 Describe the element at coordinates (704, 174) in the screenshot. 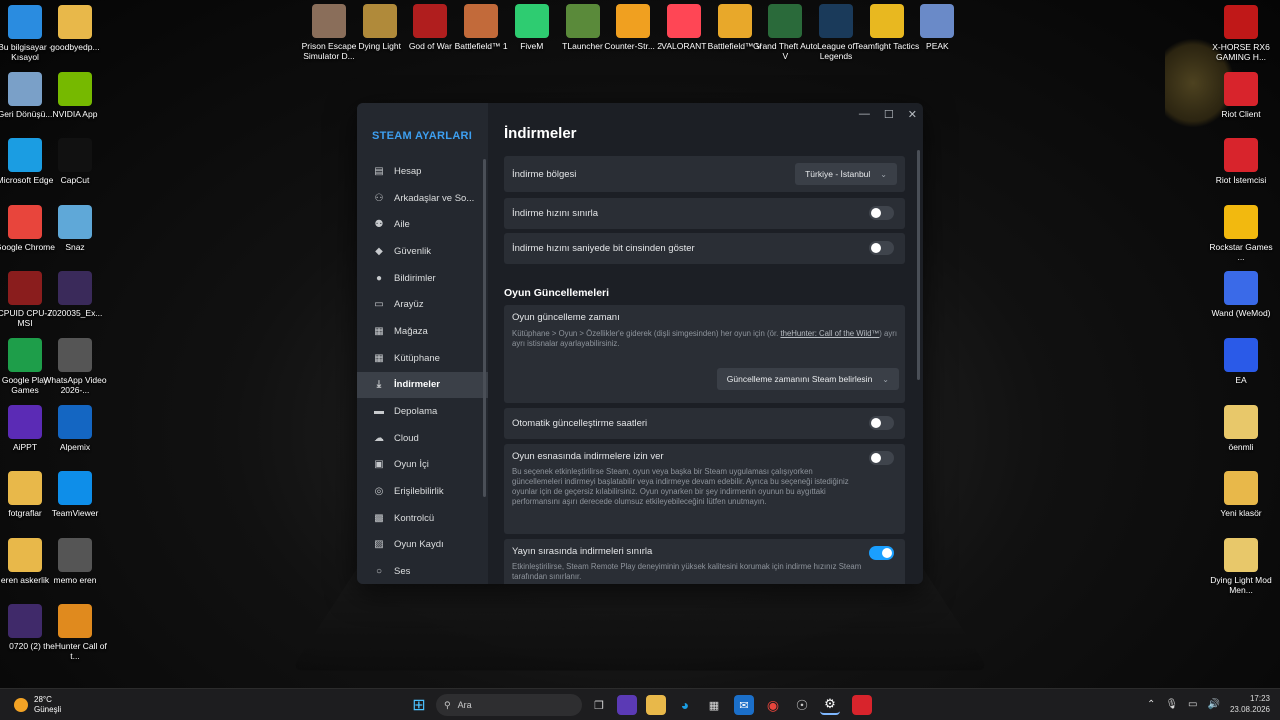

I see `download-region-row: İndirme bölgesi Türkiye - İstanbul ⌄` at that location.